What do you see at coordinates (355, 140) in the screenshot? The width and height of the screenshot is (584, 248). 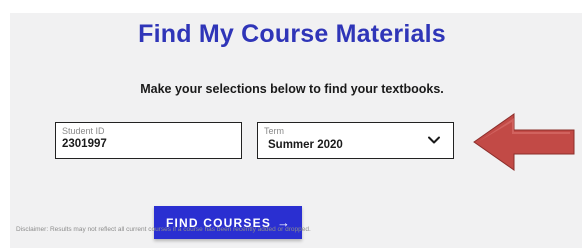 I see `term-select: Term Summer 2020` at bounding box center [355, 140].